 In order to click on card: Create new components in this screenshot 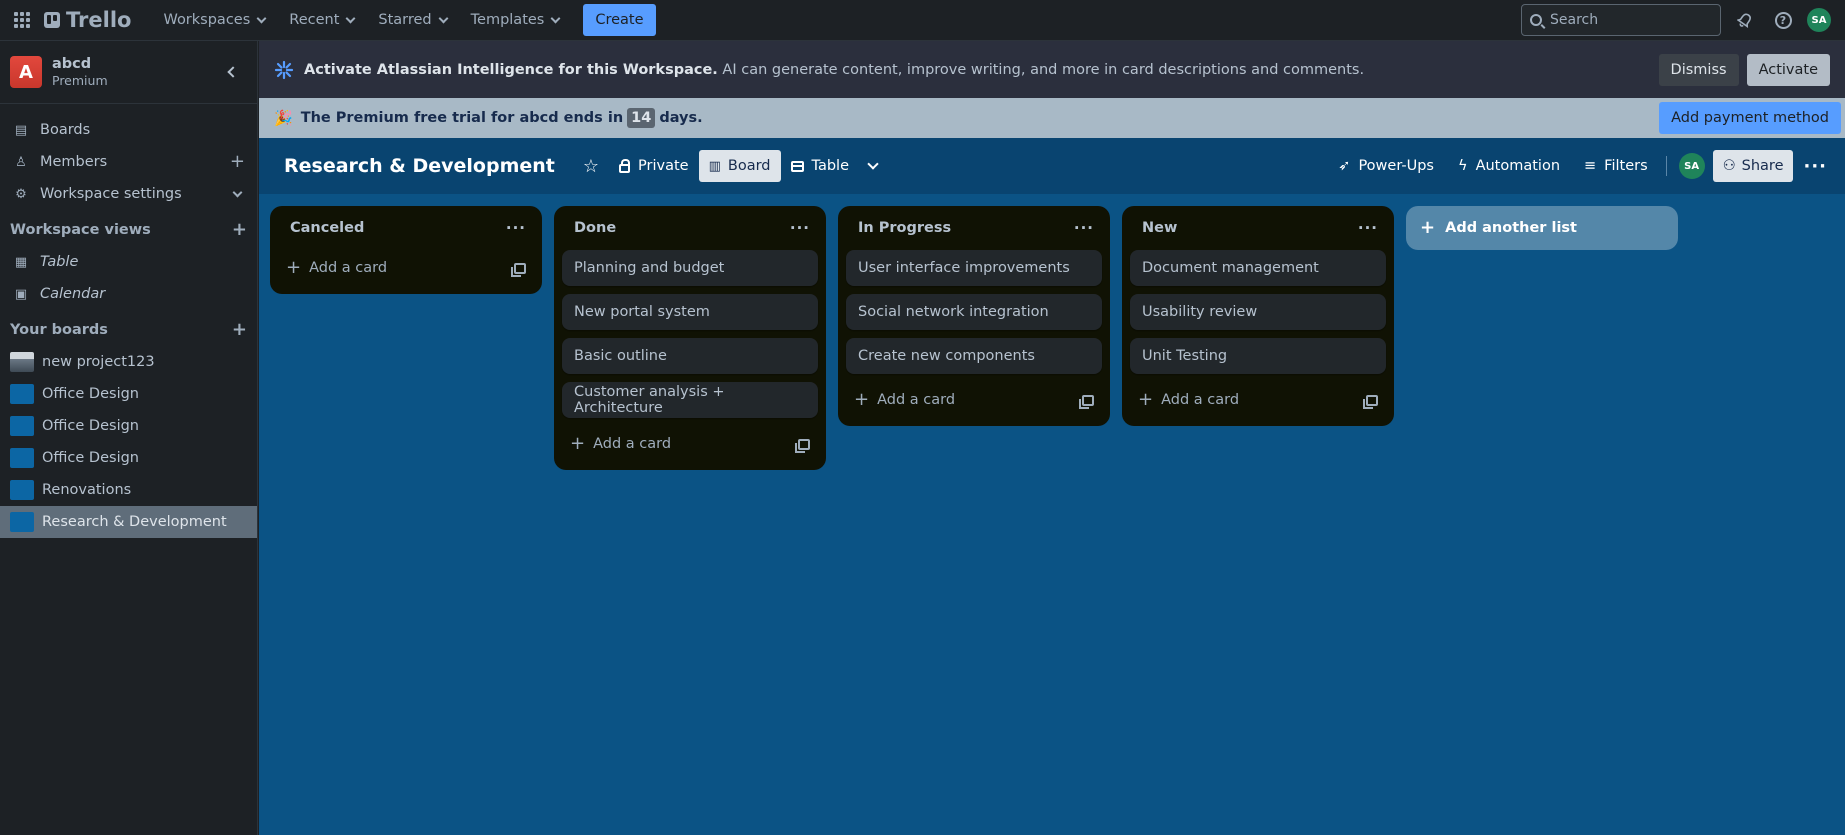, I will do `click(974, 356)`.